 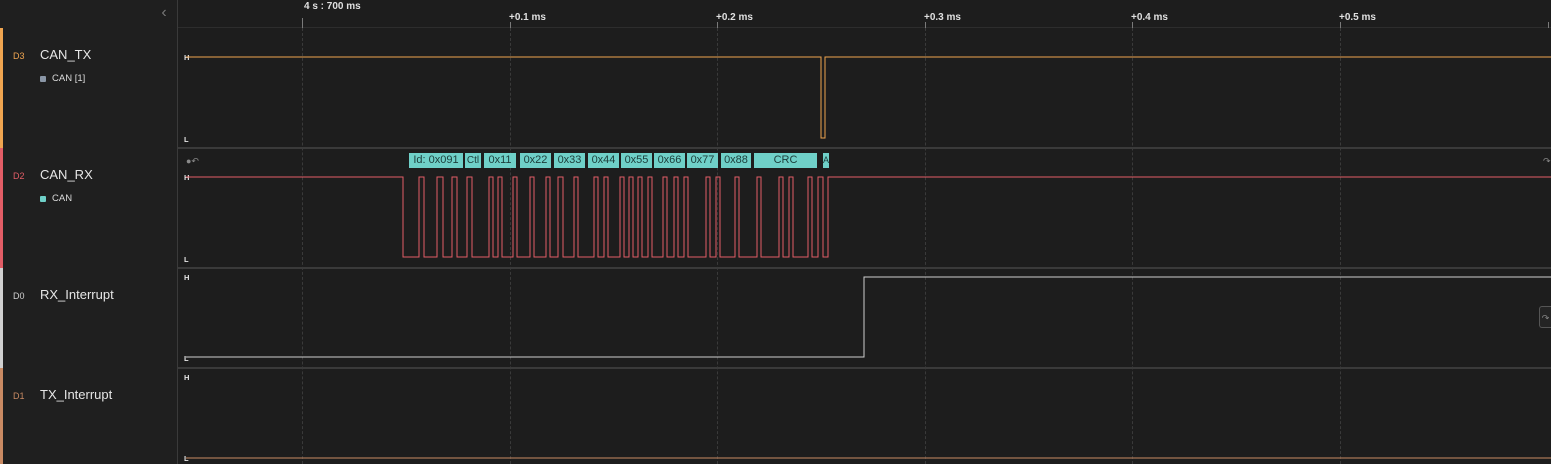 I want to click on decoded-crc-box: CRC, so click(x=785, y=160).